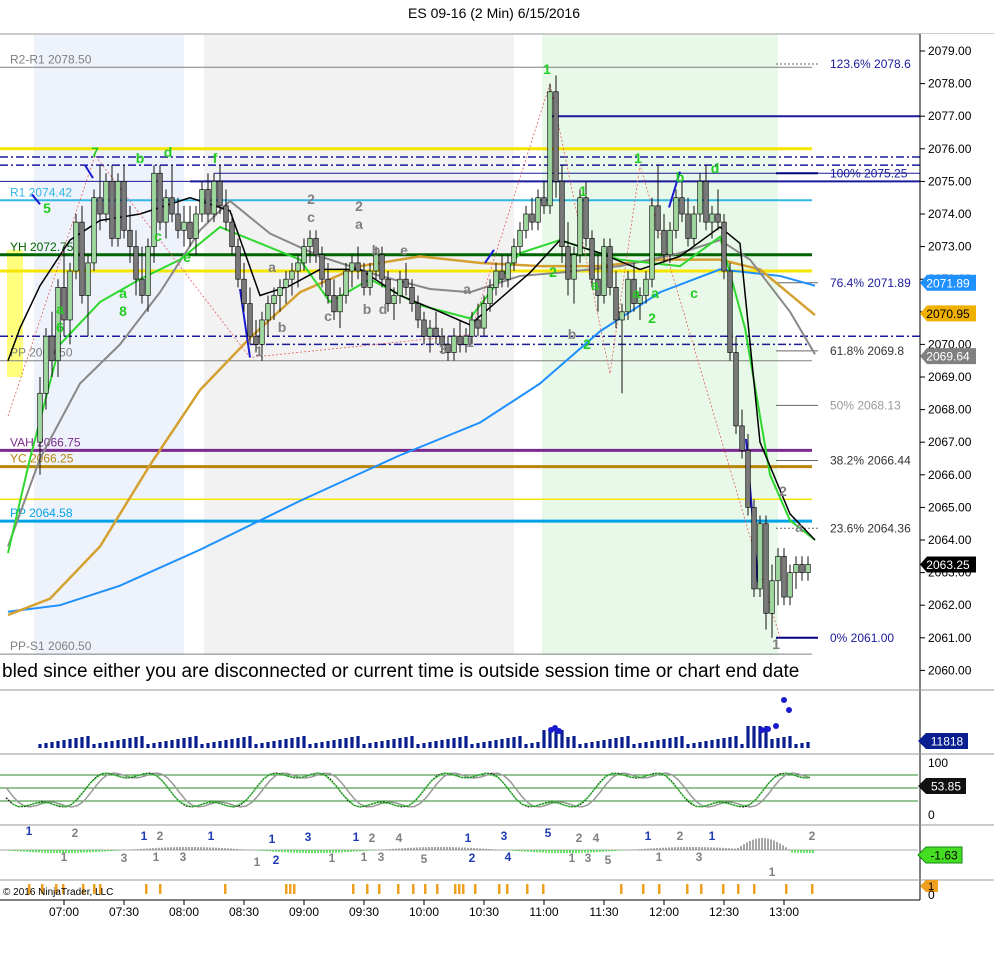  Describe the element at coordinates (383, 309) in the screenshot. I see `wave-label: d` at that location.